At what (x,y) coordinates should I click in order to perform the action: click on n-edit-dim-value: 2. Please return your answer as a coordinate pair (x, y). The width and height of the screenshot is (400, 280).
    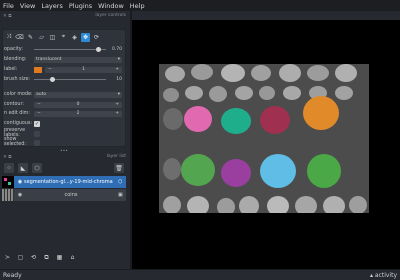
    Looking at the image, I should click on (78, 113).